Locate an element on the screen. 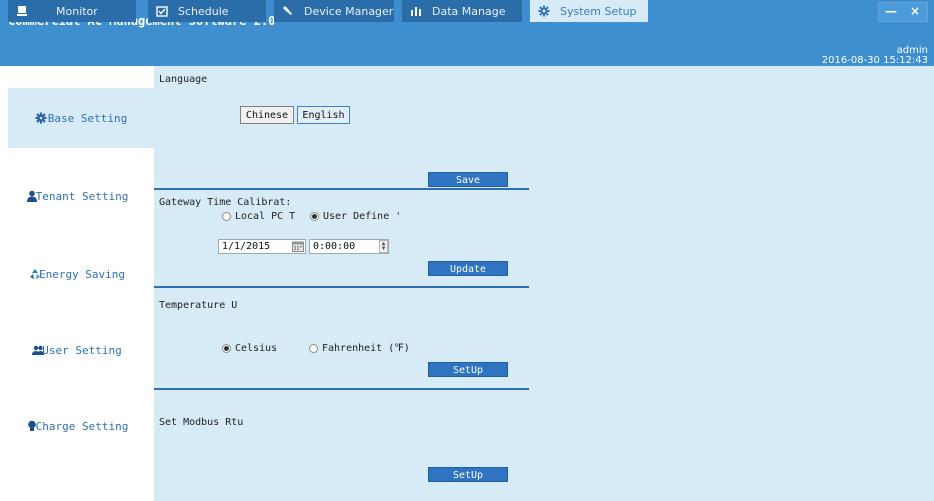 This screenshot has height=501, width=934. language-label: Language is located at coordinates (183, 79).